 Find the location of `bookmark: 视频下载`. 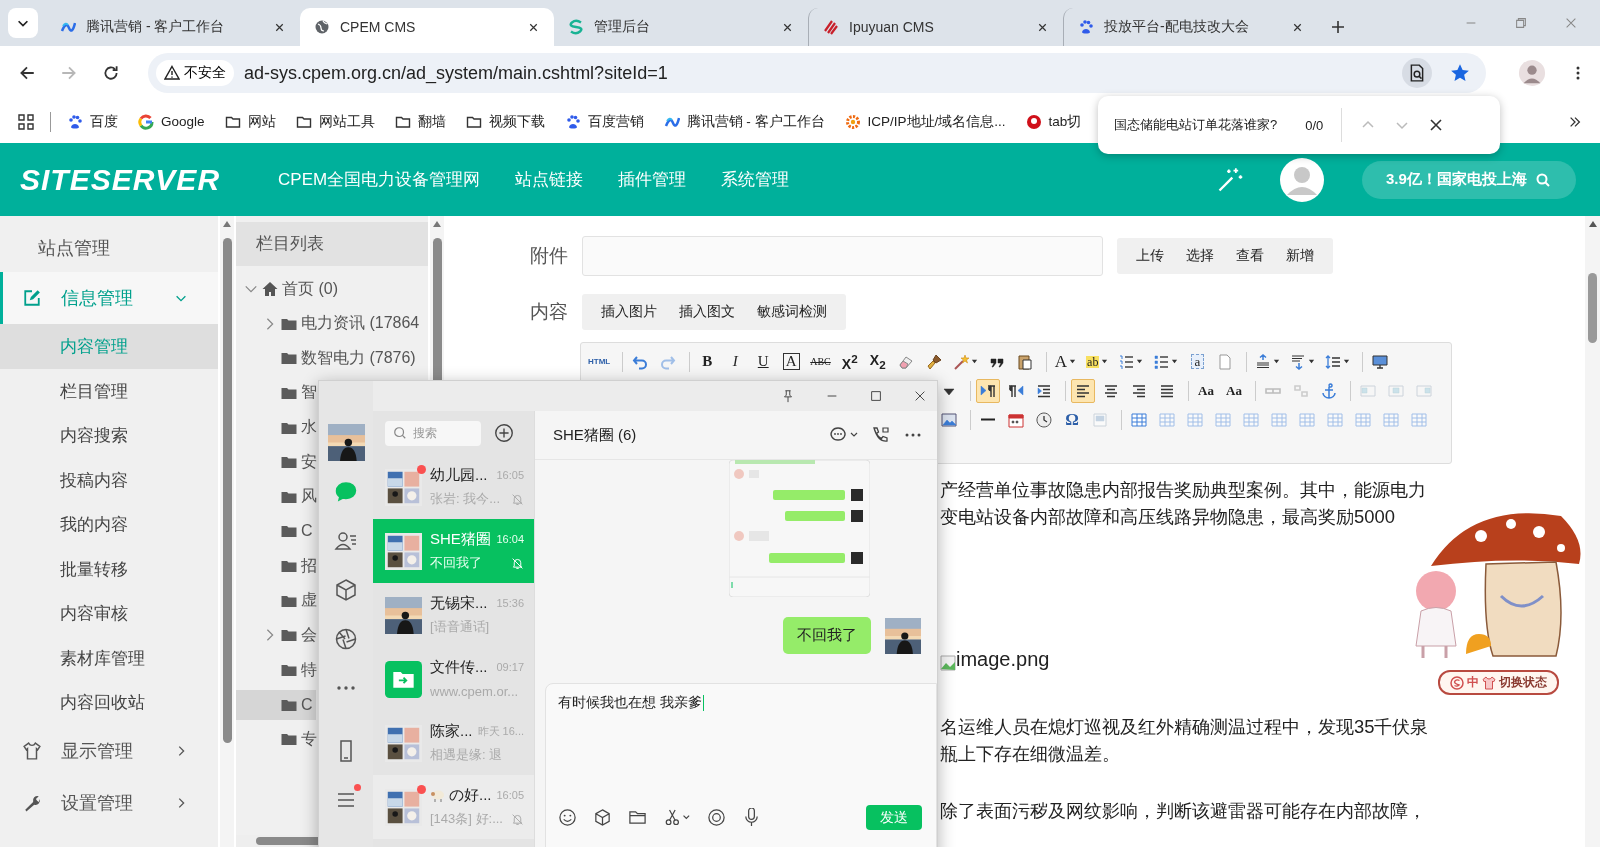

bookmark: 视频下载 is located at coordinates (505, 121).